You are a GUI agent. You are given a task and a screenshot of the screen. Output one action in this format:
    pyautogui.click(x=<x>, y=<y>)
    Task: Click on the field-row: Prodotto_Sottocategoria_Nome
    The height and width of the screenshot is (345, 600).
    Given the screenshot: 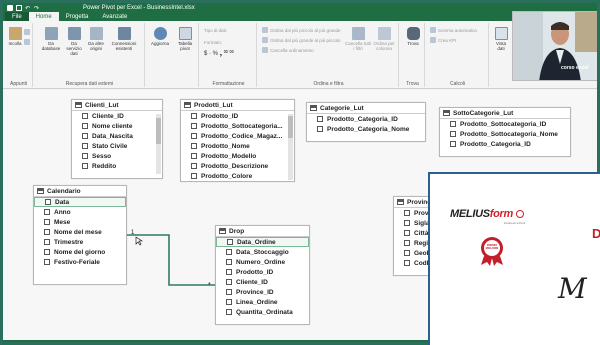 What is the action you would take?
    pyautogui.click(x=505, y=134)
    